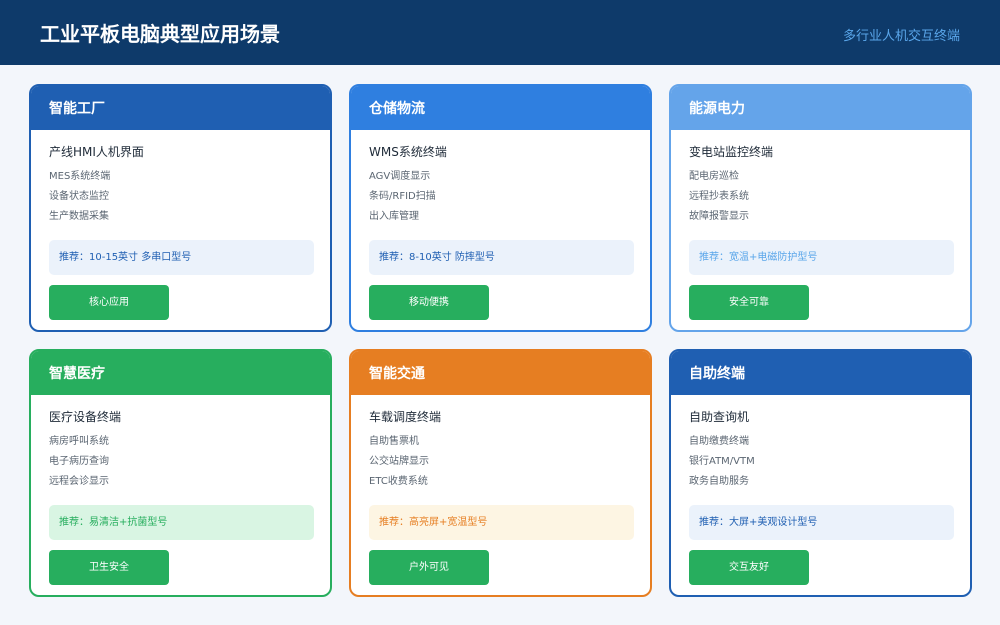  What do you see at coordinates (180, 373) in the screenshot?
I see `card-header: 智慧医疗` at bounding box center [180, 373].